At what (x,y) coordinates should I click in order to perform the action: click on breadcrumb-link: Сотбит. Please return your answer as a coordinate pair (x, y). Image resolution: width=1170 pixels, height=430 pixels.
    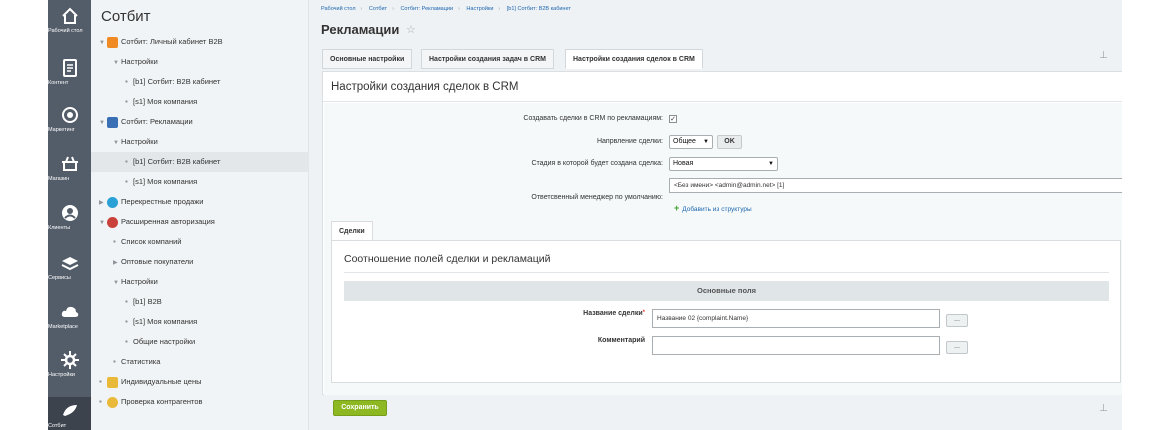
    Looking at the image, I should click on (378, 9).